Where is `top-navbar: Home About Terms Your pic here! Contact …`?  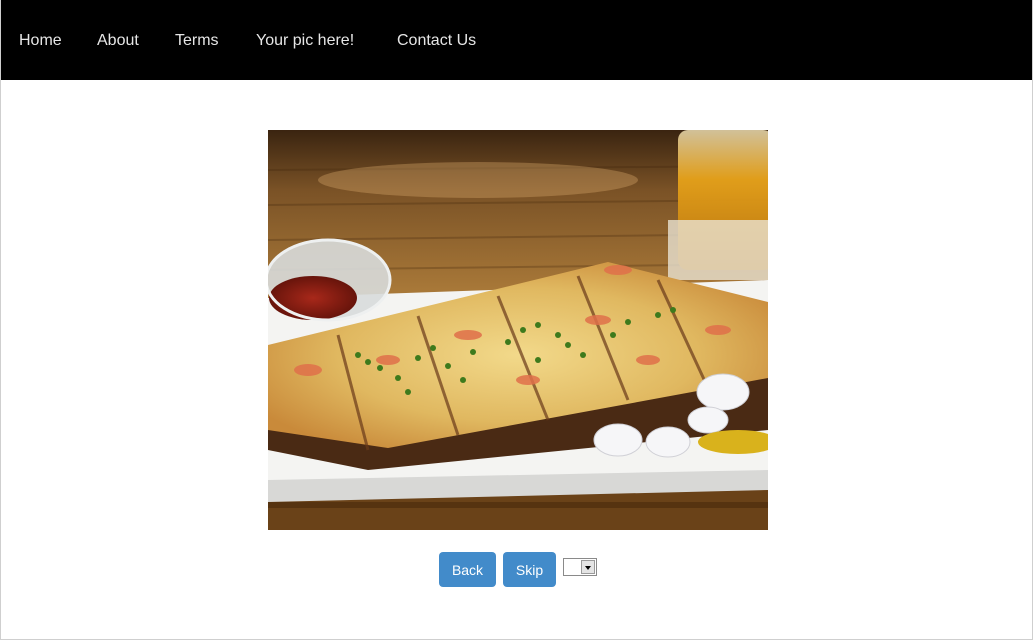
top-navbar: Home About Terms Your pic here! Contact … is located at coordinates (516, 40).